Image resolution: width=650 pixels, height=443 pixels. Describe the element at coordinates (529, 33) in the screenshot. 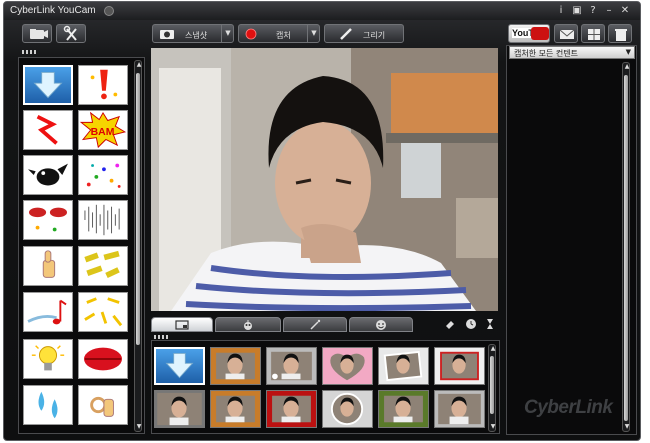

I see `youtube-button: YouTube` at that location.